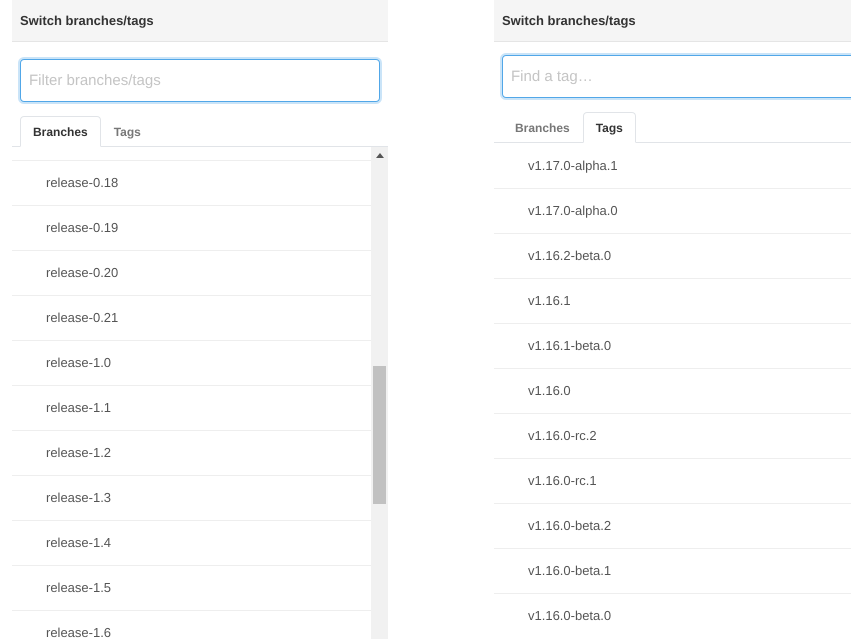 The image size is (851, 639). I want to click on branch-item: v1.16.0-beta.1, so click(672, 570).